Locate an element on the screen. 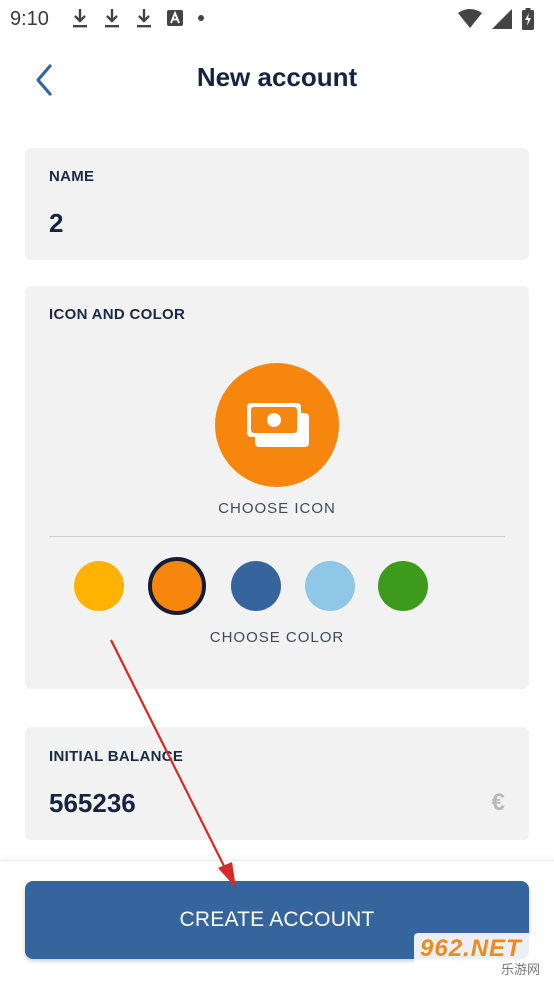 The image size is (554, 985). icon-color-label: ICON AND COLOR is located at coordinates (117, 314).